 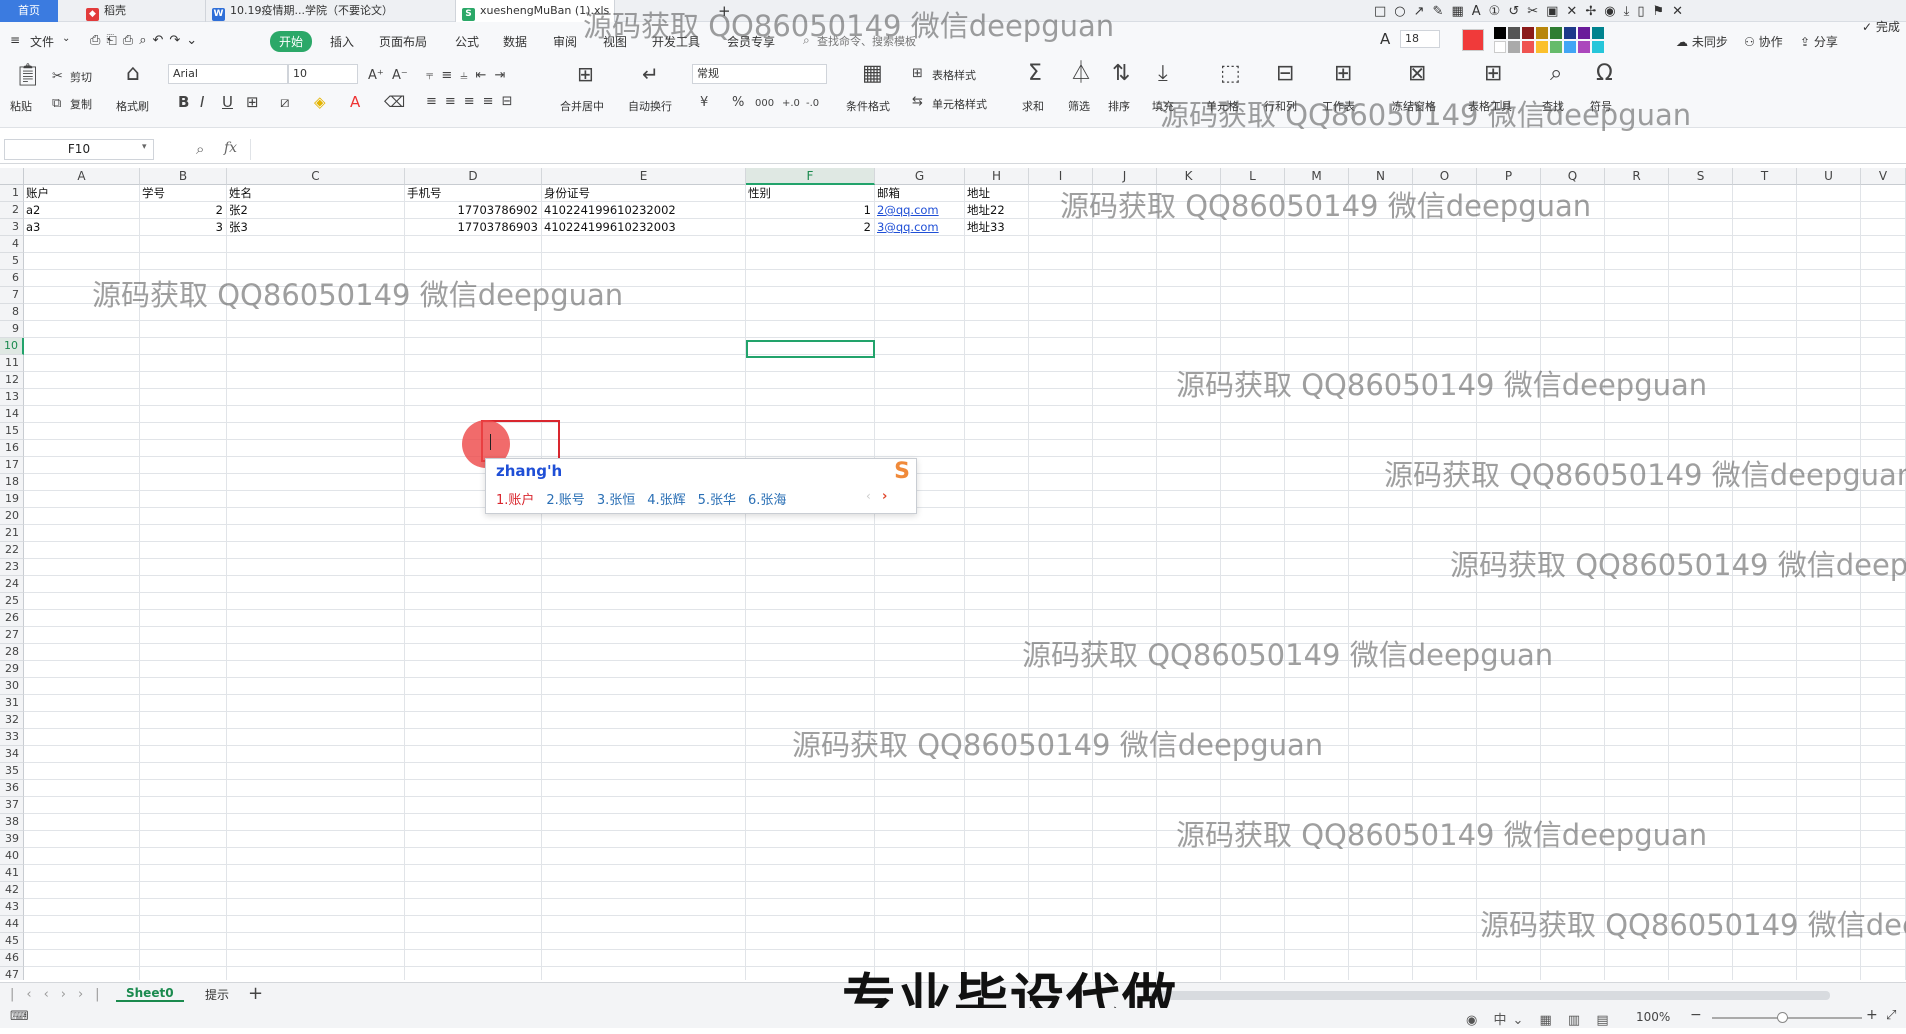 What do you see at coordinates (12, 193) in the screenshot?
I see `row-header-1: 1` at bounding box center [12, 193].